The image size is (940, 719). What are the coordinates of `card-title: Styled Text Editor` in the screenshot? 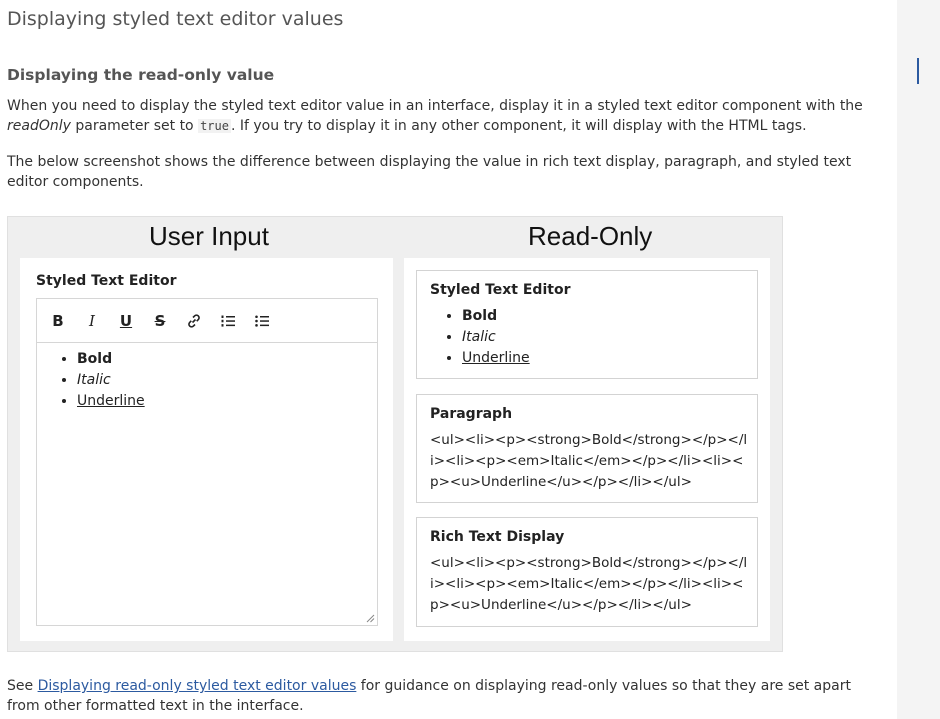 It's located at (500, 290).